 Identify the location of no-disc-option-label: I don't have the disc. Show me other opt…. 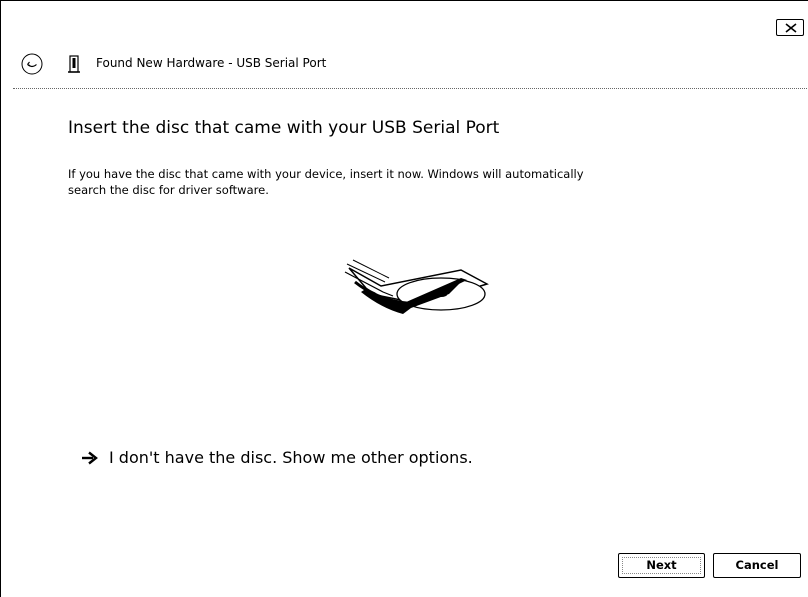
(291, 457).